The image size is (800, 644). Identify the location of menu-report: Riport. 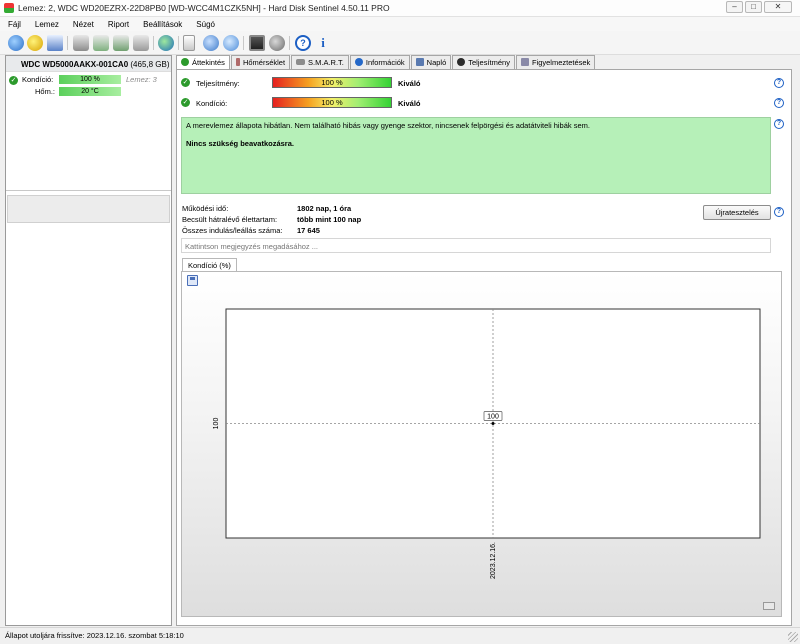
(118, 24).